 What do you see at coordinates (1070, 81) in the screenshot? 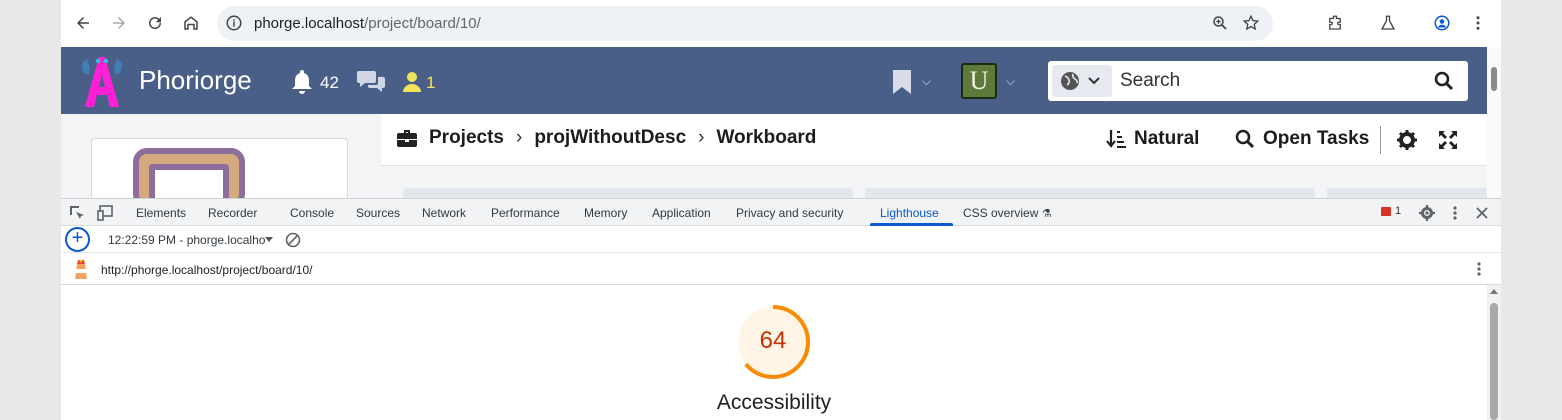
I see `globe-icon` at bounding box center [1070, 81].